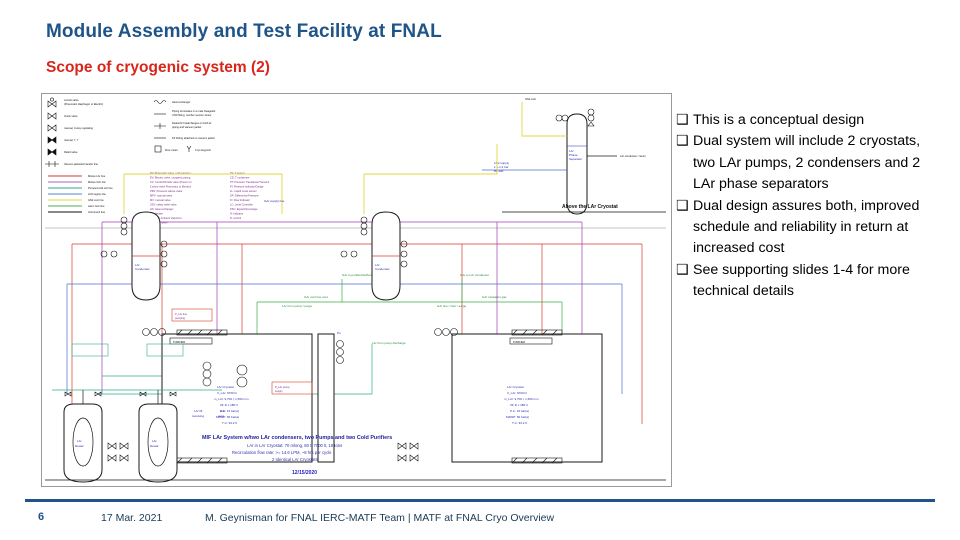  I want to click on dewar-left: LAr Dewar, so click(83, 436).